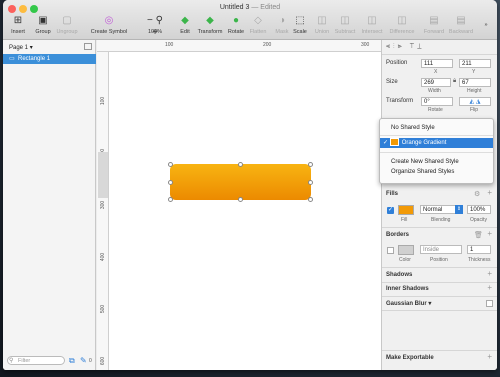 The image size is (500, 377). I want to click on alignment-icons: ⫷⫶⫸ ⊤⊥, so click(405, 47).